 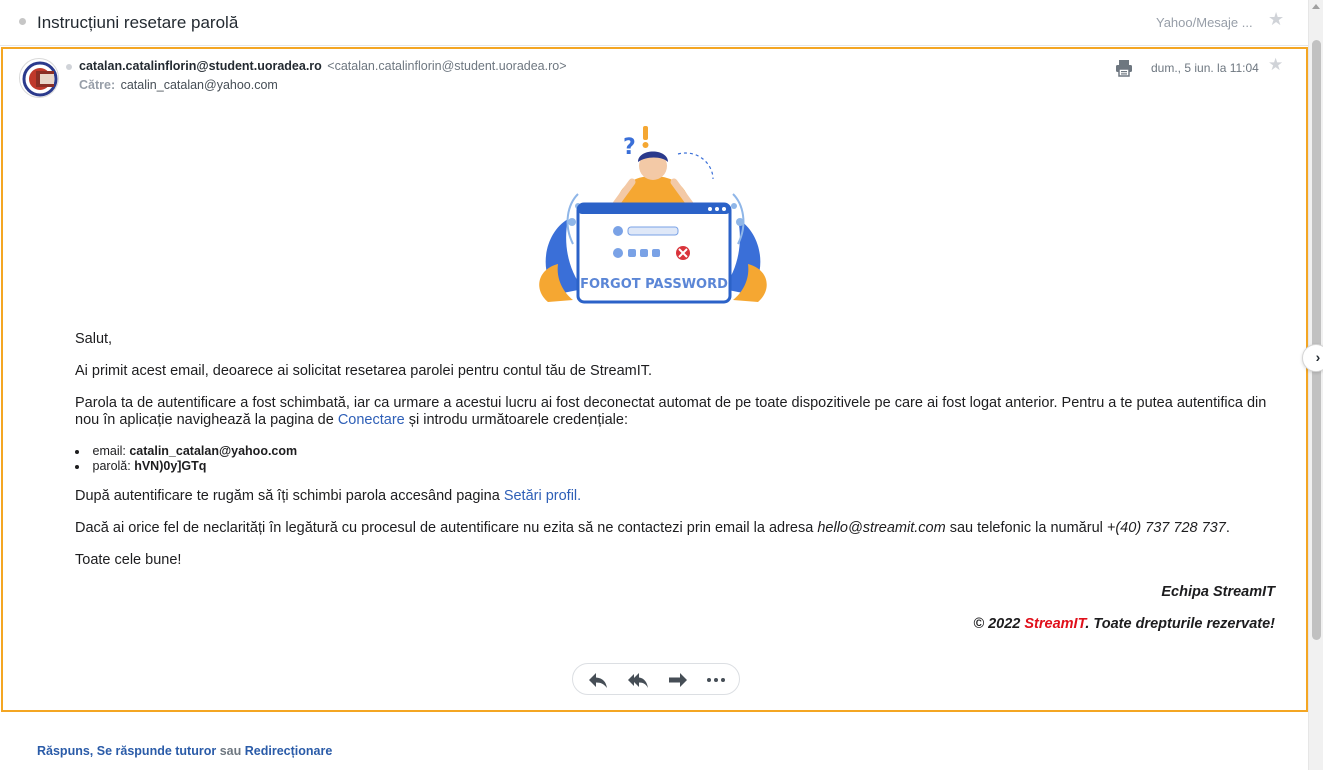 I want to click on scroll-up-arrow-icon, so click(x=1316, y=6).